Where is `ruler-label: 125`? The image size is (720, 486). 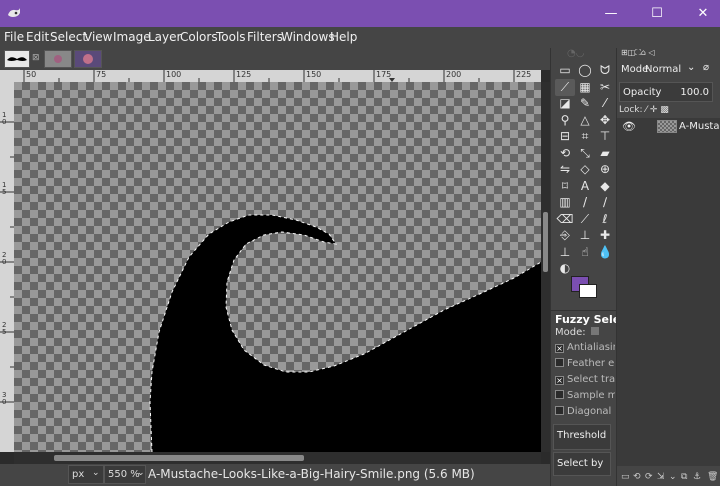 ruler-label: 125 is located at coordinates (244, 74).